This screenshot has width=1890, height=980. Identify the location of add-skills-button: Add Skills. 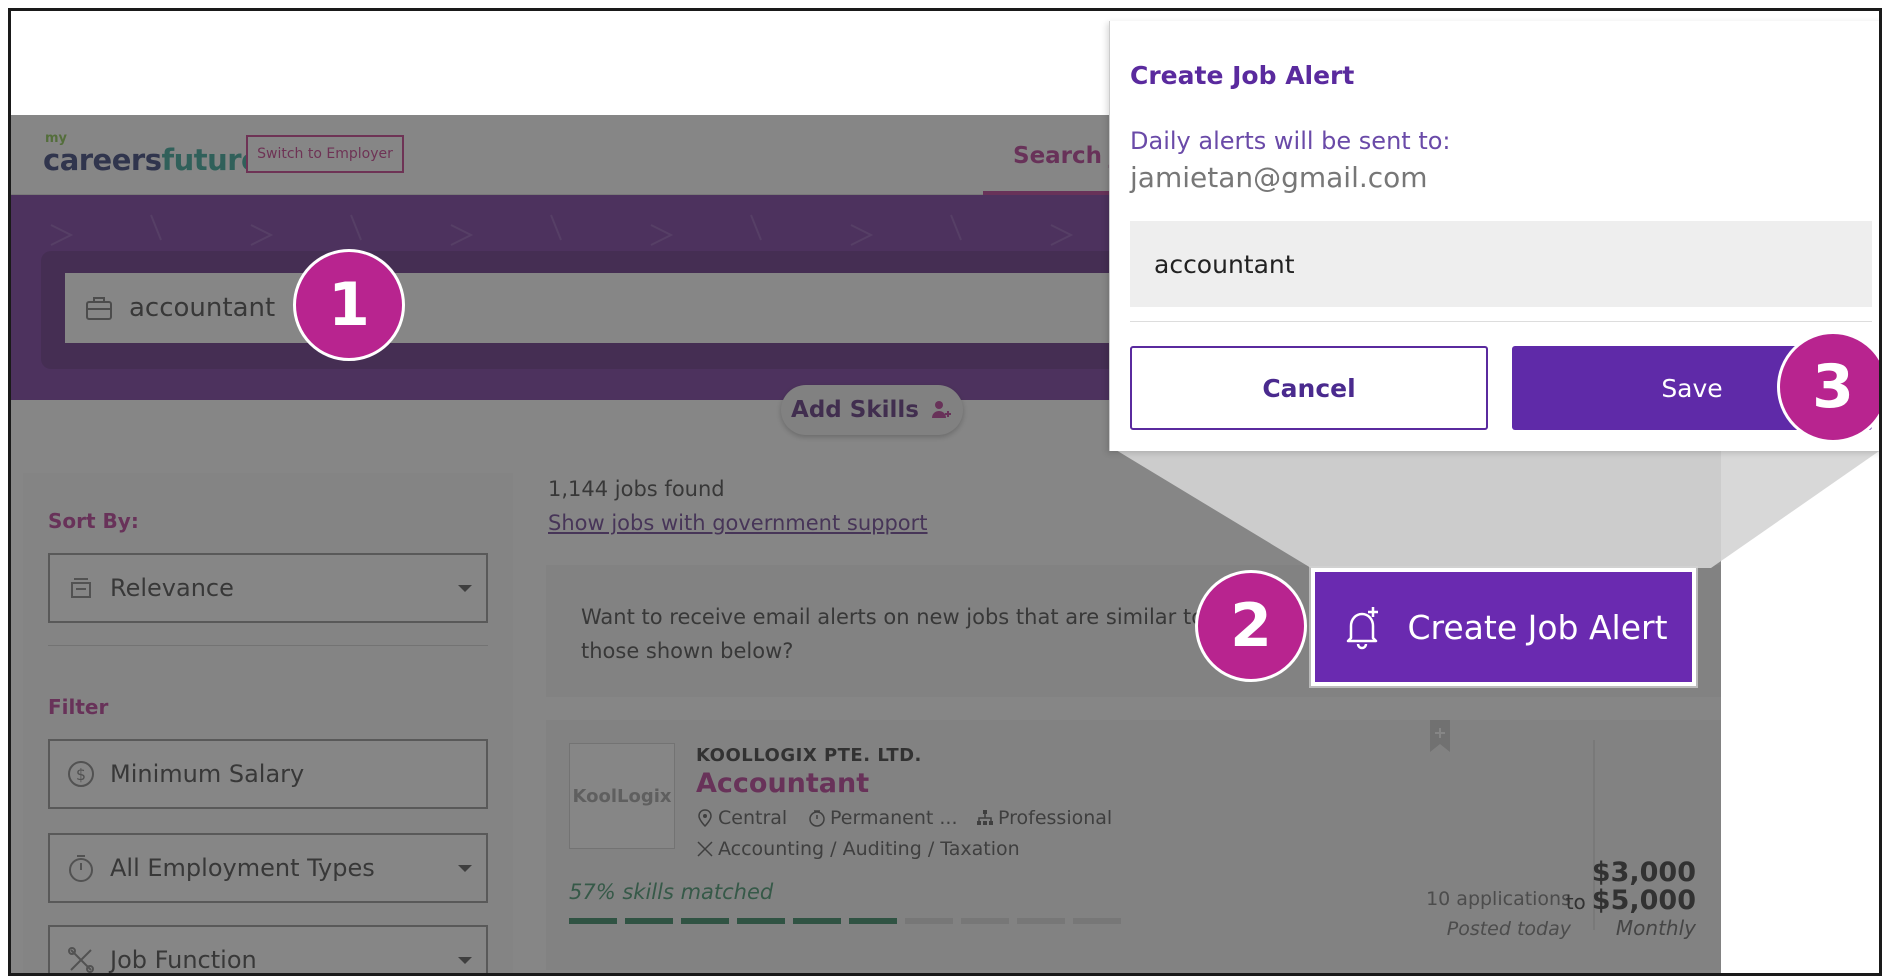
(872, 410).